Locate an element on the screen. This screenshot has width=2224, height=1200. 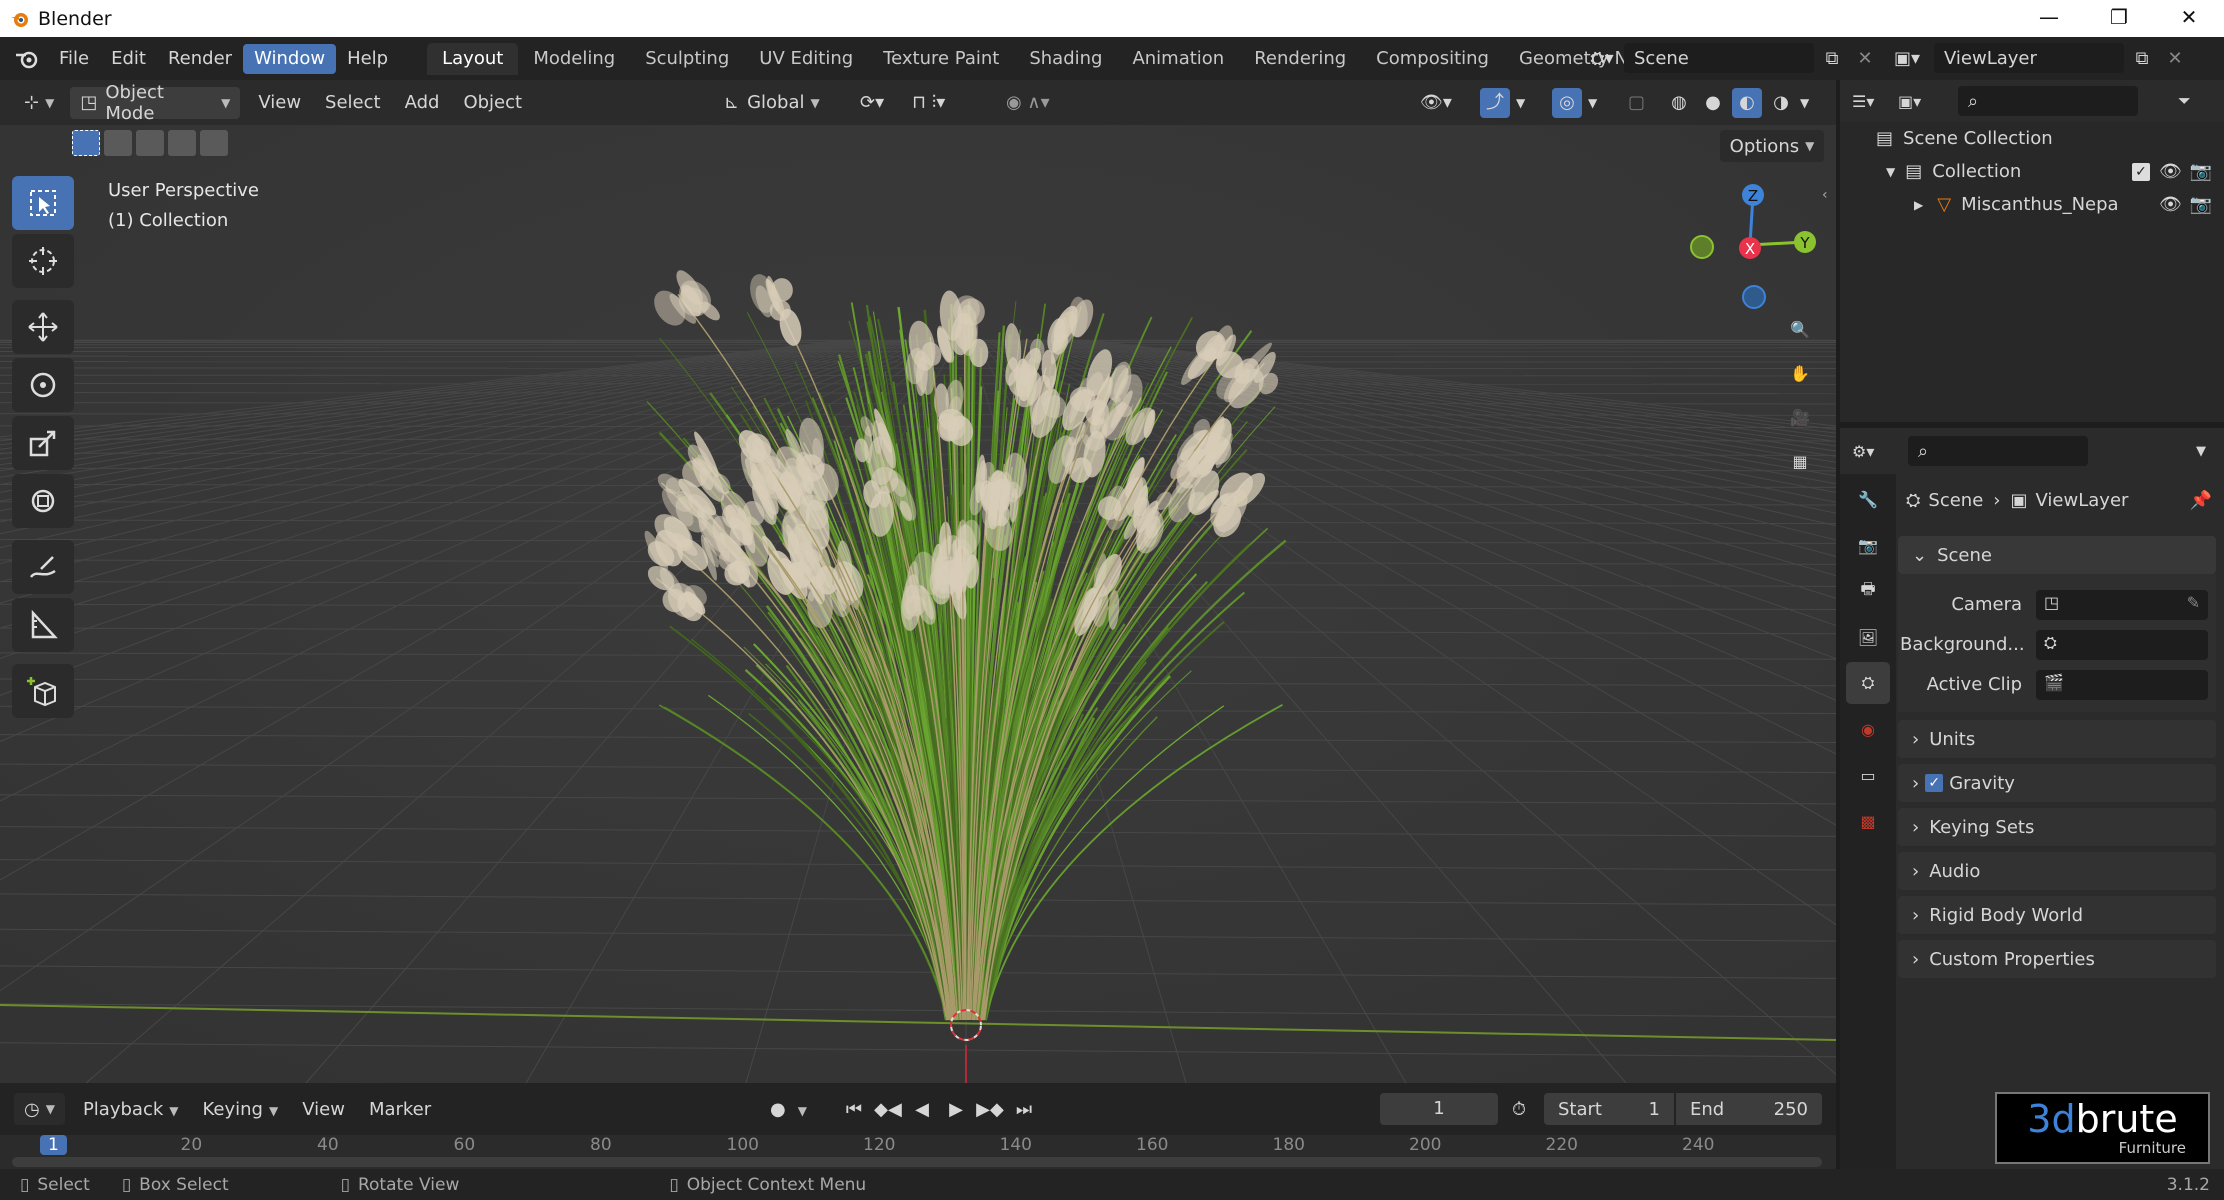
panel-scene: ⌄ Scene is located at coordinates (2057, 555).